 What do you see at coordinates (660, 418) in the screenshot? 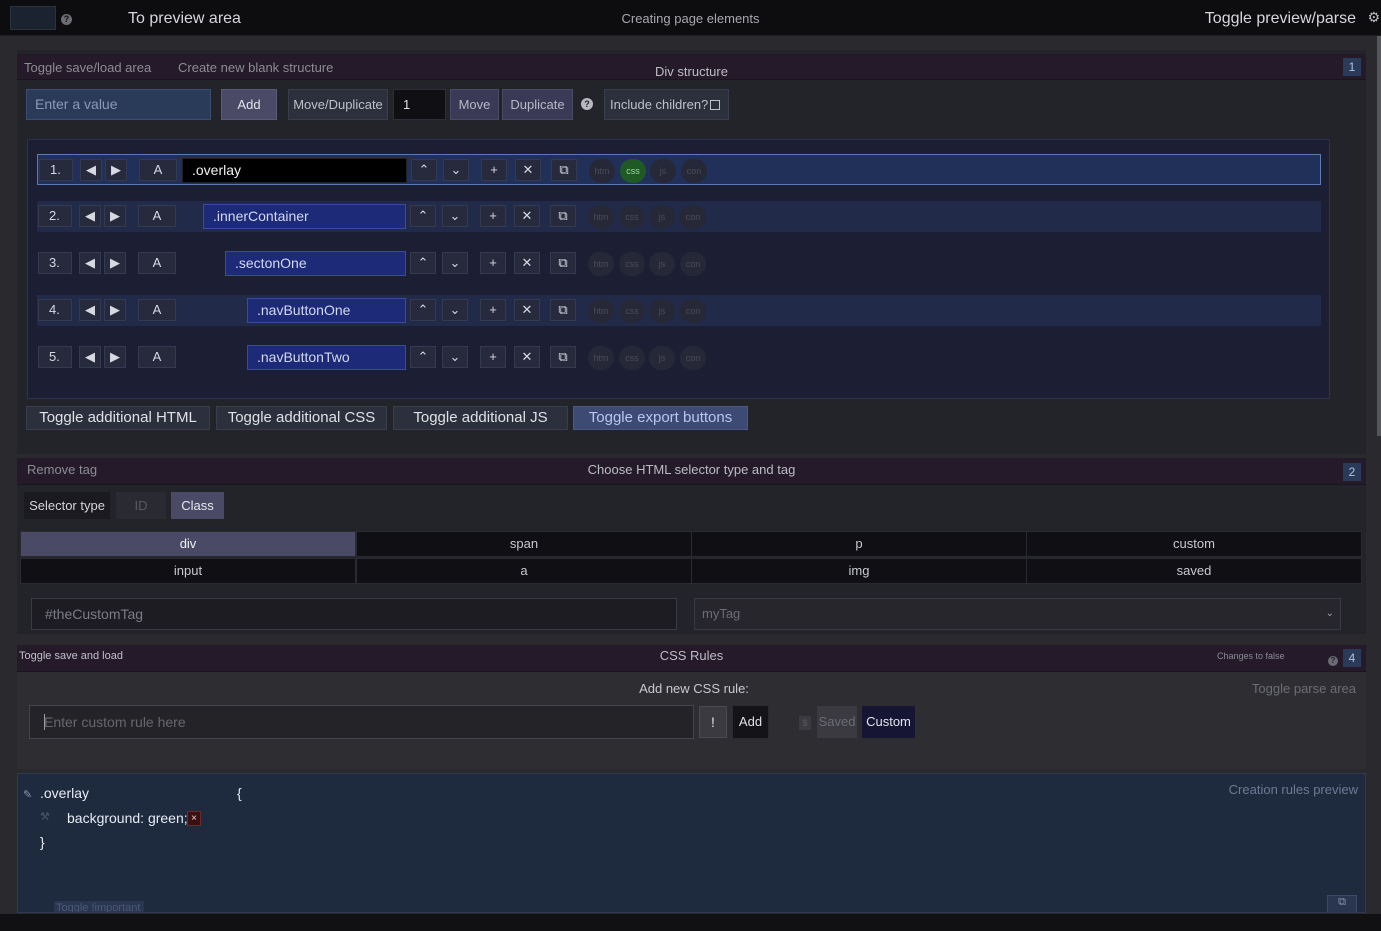
I see `toggle-export-buttons-button: Toggle export buttons` at bounding box center [660, 418].